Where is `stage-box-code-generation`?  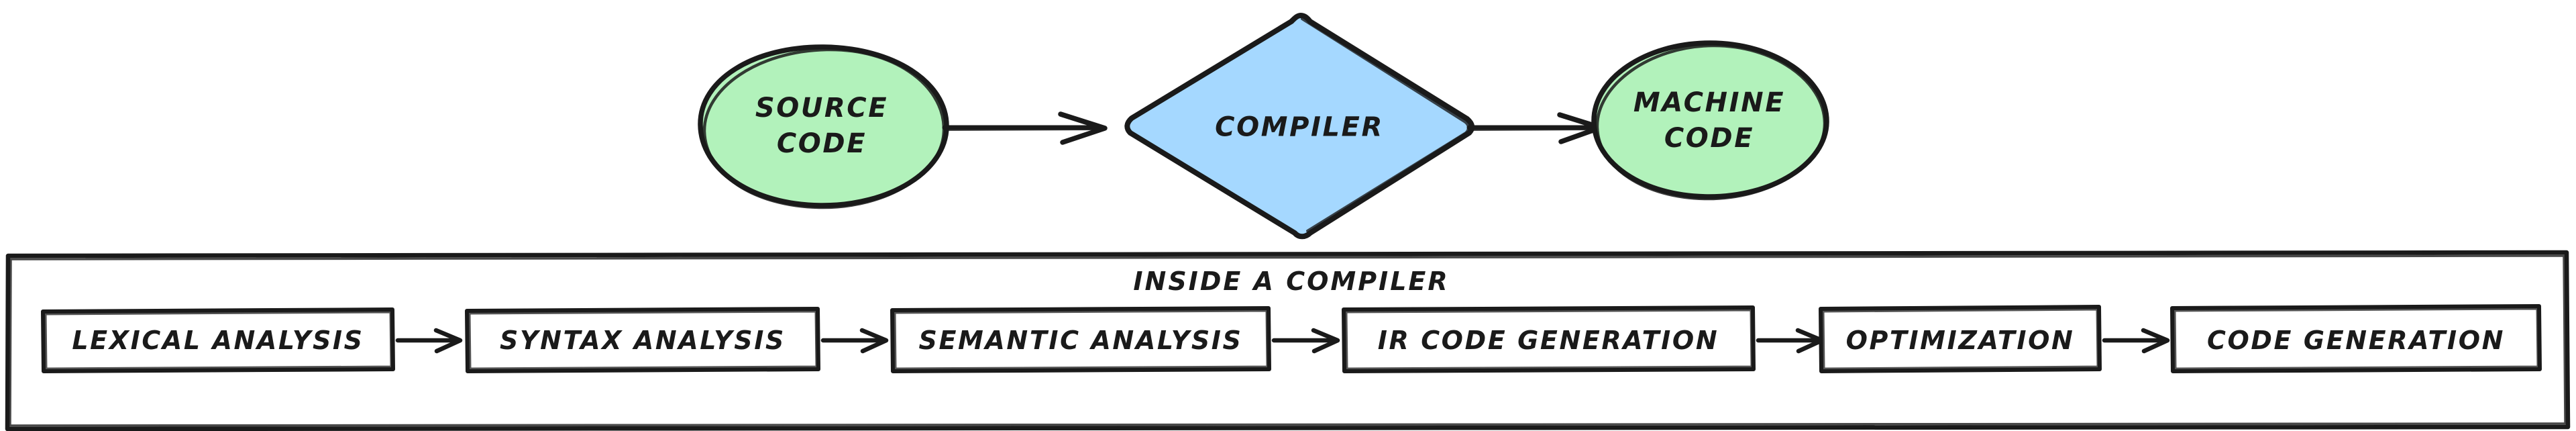 stage-box-code-generation is located at coordinates (2356, 339).